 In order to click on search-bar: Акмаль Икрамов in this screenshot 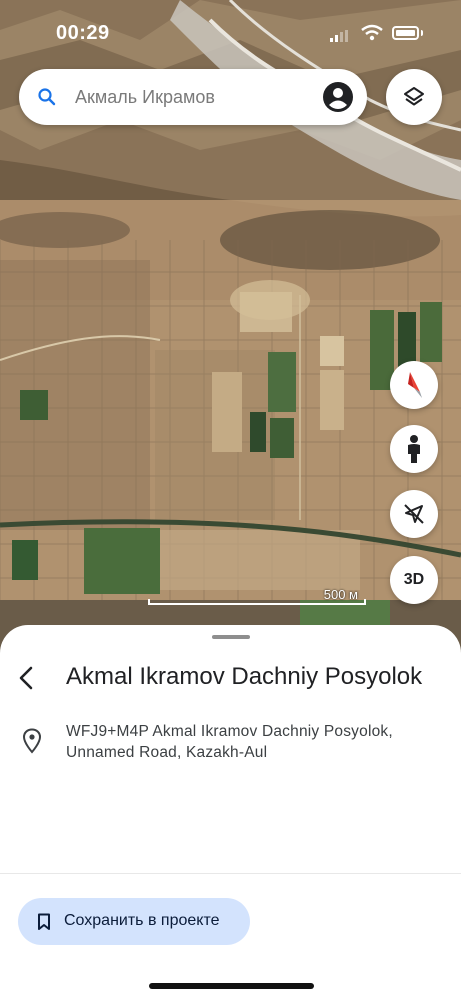, I will do `click(193, 97)`.